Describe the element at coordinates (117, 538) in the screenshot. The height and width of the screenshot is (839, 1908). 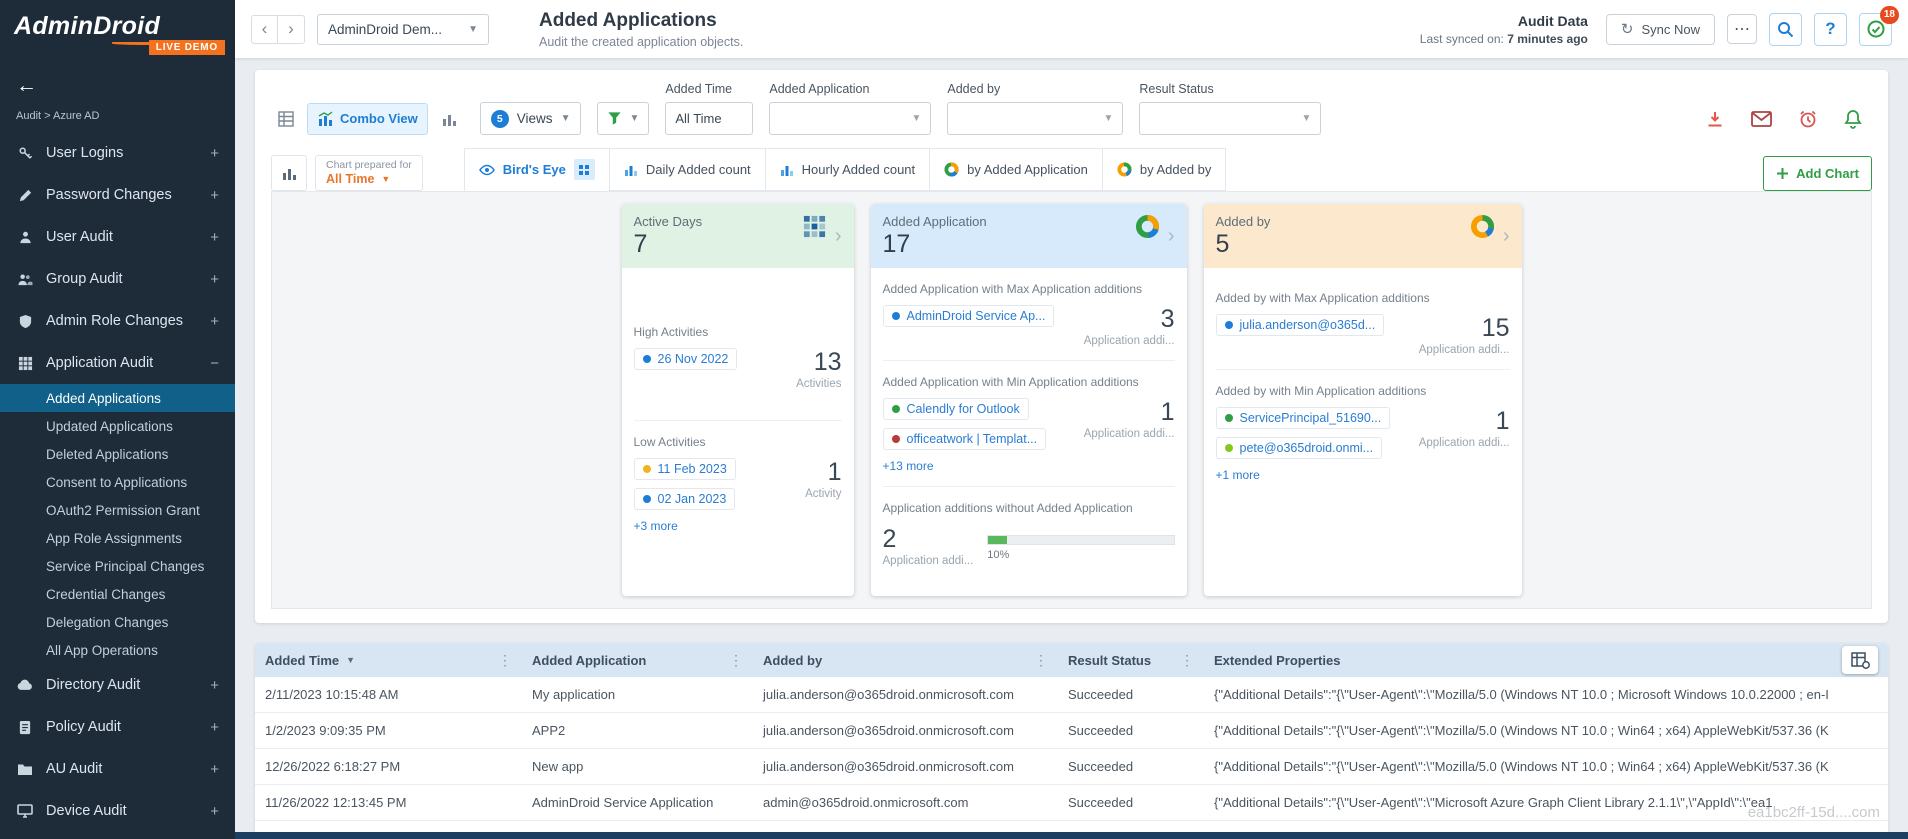
I see `sidebar-subitem: App Role Assignments` at that location.